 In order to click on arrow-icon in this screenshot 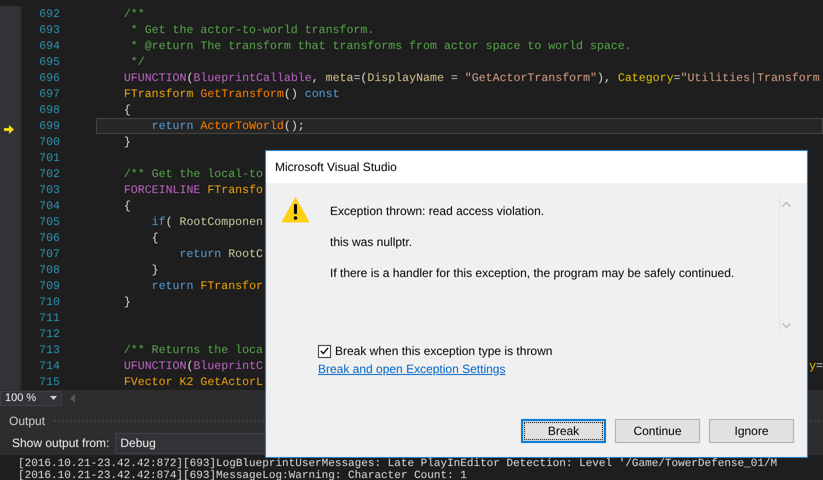, I will do `click(9, 129)`.